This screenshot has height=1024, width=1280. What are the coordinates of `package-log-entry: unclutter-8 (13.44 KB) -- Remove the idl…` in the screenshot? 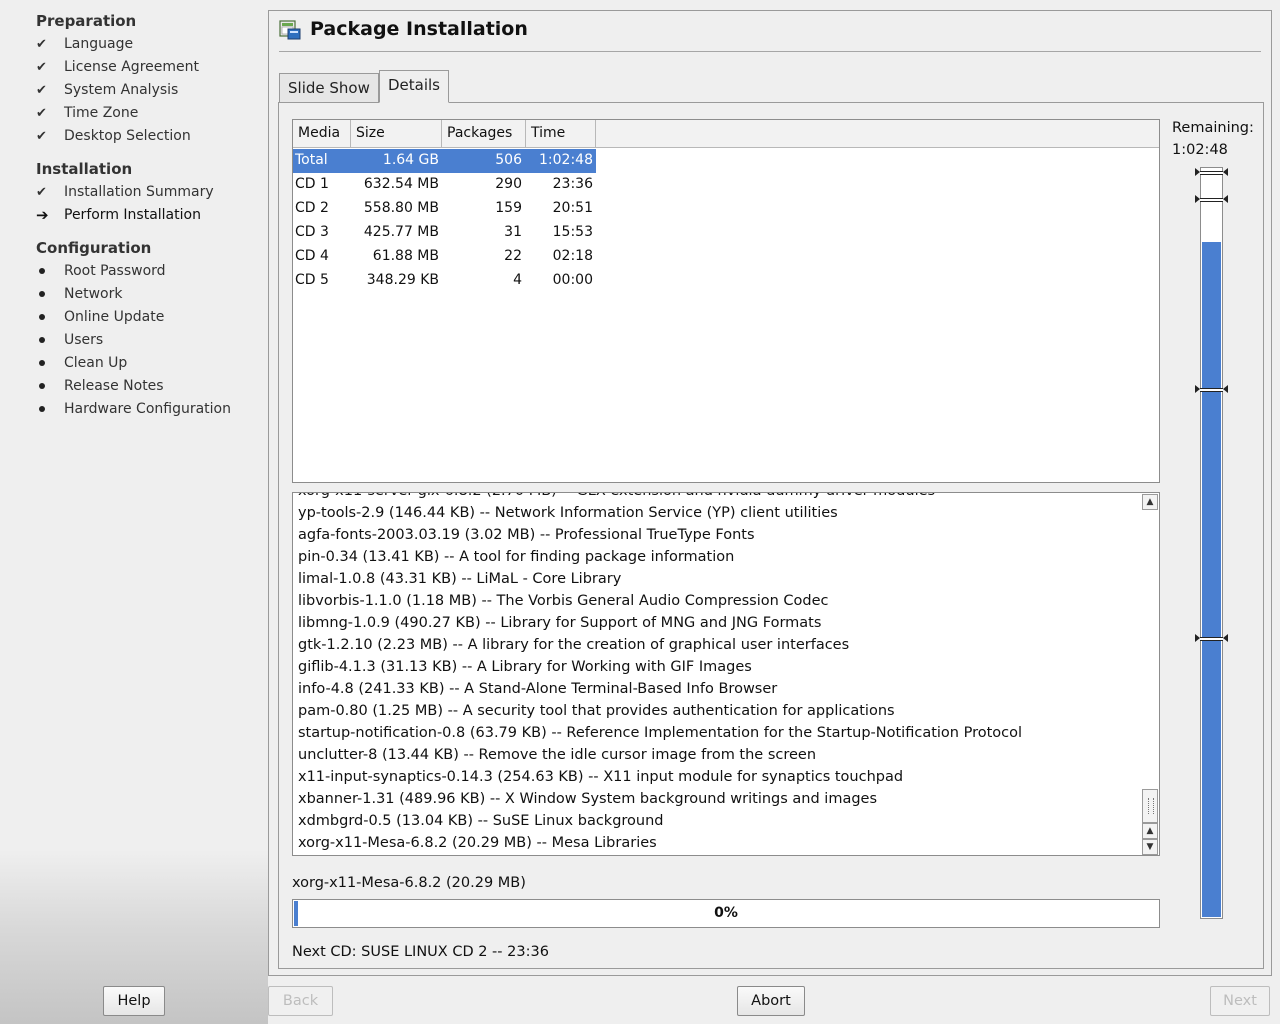 It's located at (557, 755).